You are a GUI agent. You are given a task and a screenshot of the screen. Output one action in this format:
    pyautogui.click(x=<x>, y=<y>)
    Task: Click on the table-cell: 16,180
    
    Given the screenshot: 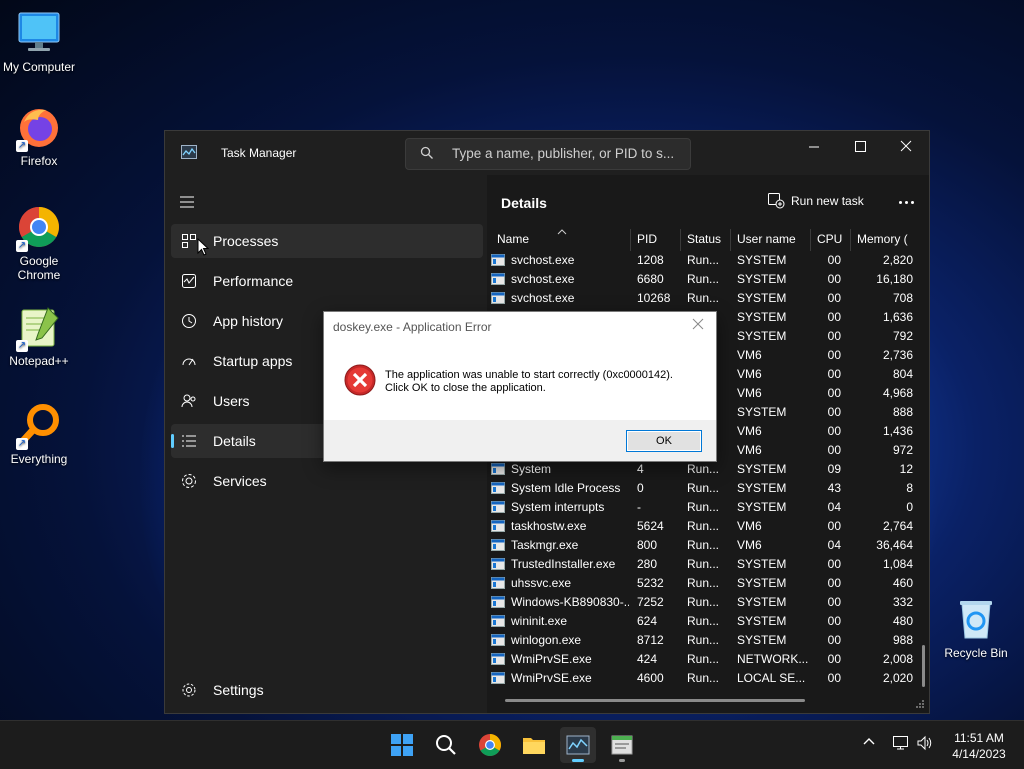 What is the action you would take?
    pyautogui.click(x=894, y=279)
    